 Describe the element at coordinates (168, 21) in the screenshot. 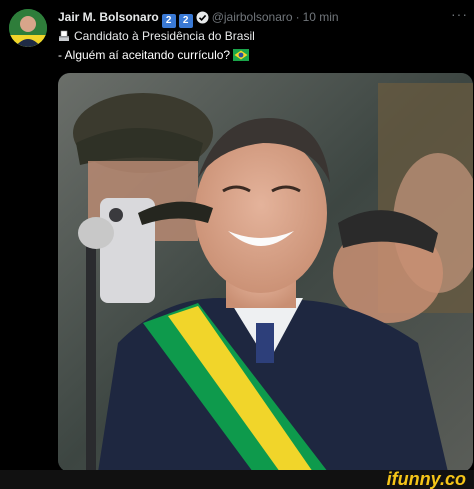

I see `badge-2a: 2` at that location.